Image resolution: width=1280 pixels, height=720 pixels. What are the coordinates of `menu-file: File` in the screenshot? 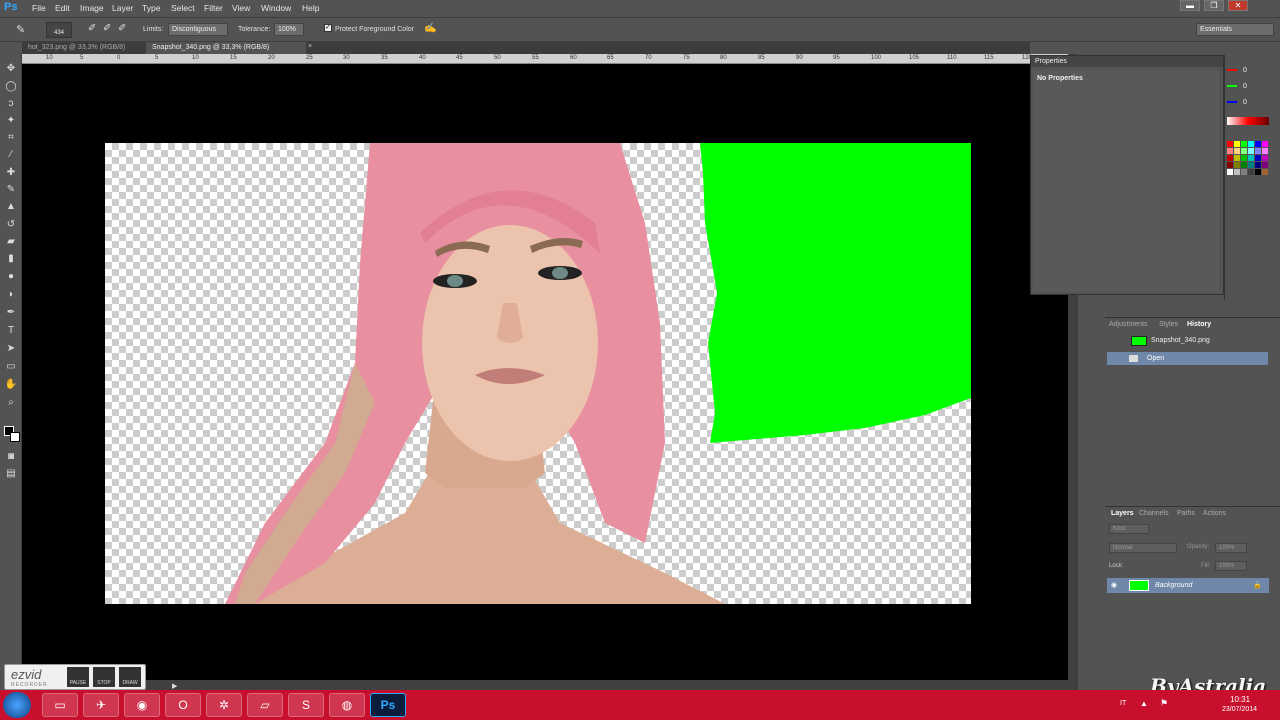 It's located at (39, 8).